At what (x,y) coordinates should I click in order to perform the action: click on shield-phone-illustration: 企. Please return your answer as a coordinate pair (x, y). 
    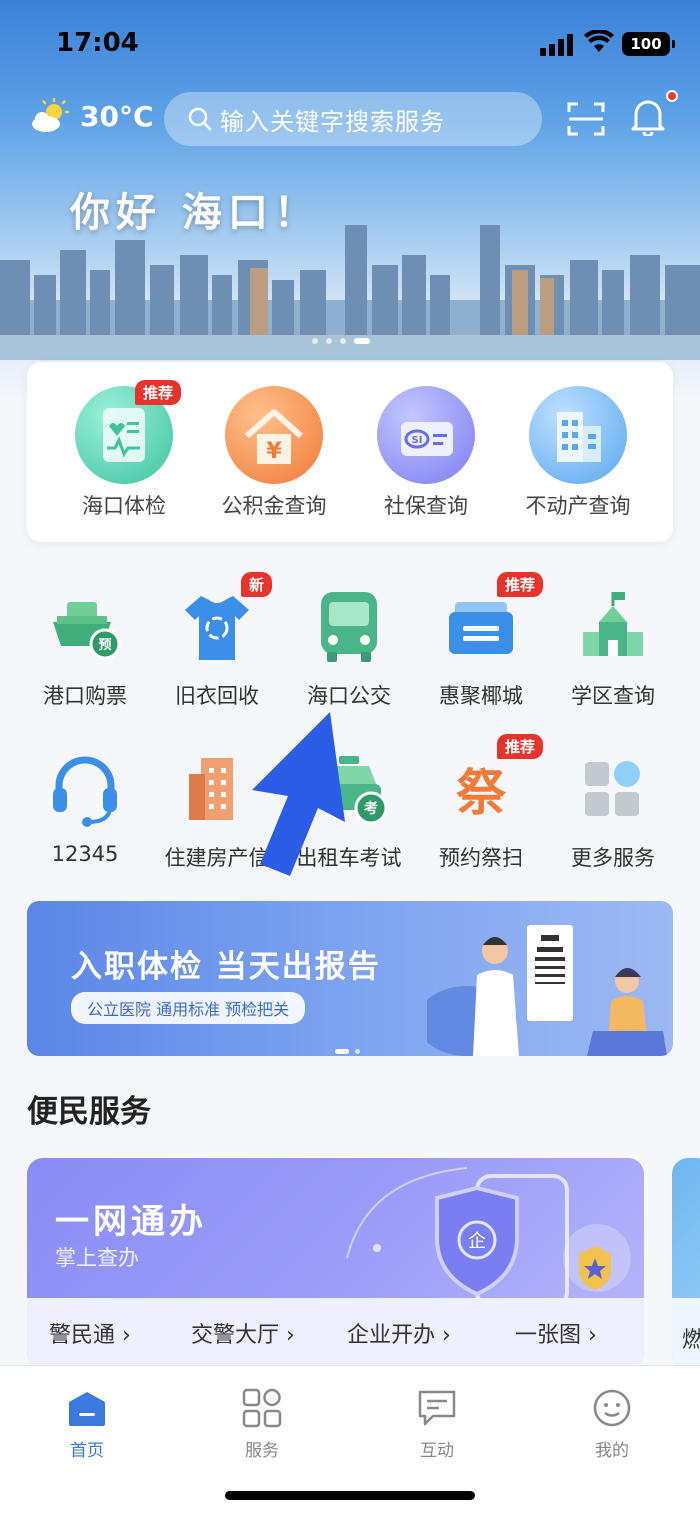
    Looking at the image, I should click on (488, 1232).